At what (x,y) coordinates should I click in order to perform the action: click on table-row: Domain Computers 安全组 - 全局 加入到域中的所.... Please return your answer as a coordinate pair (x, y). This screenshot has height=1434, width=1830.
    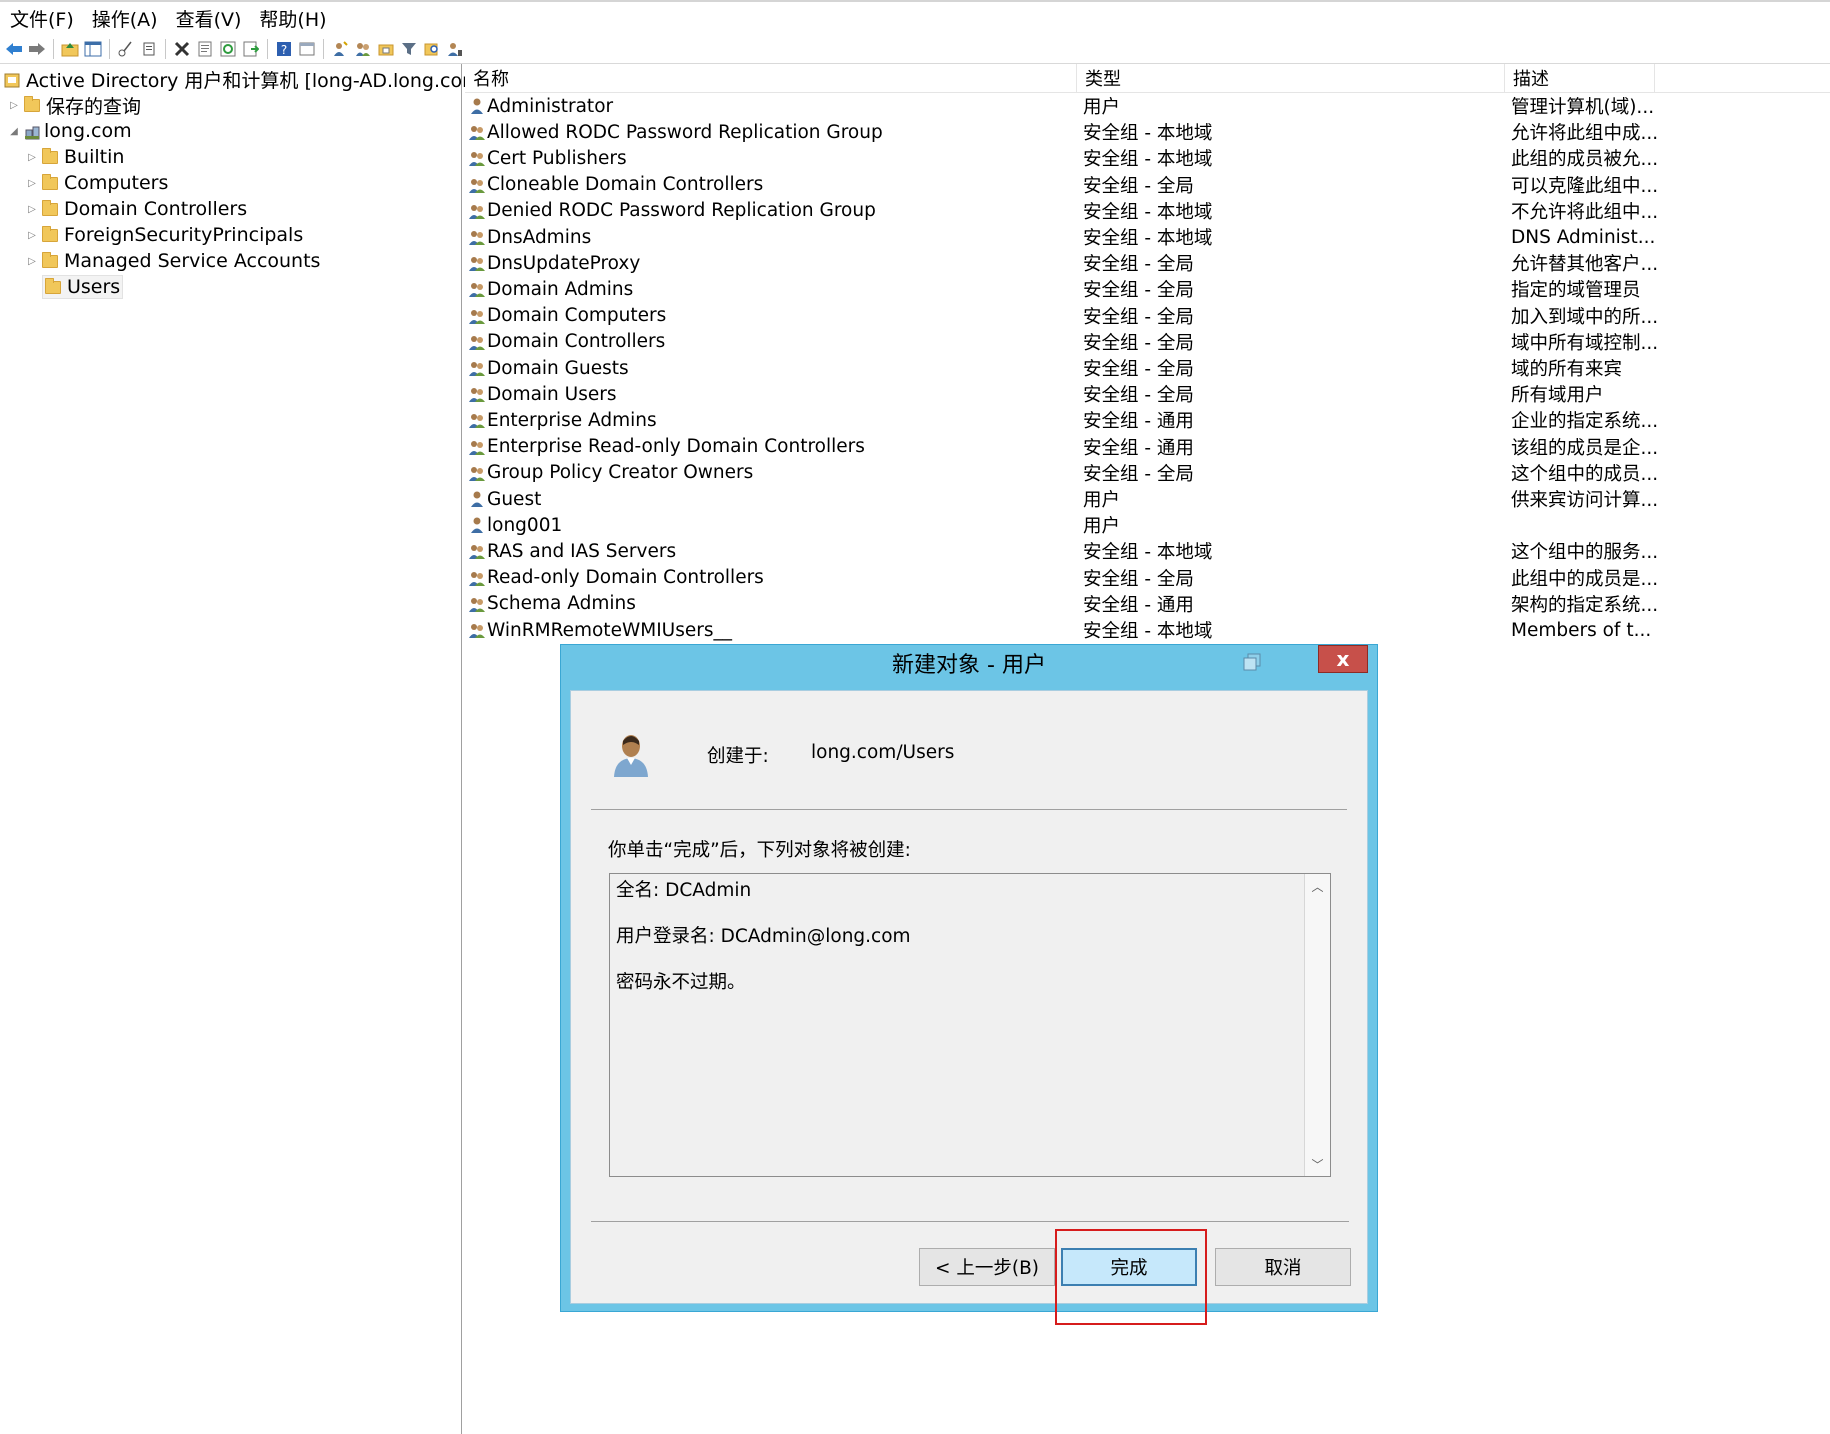
    Looking at the image, I should click on (1115, 316).